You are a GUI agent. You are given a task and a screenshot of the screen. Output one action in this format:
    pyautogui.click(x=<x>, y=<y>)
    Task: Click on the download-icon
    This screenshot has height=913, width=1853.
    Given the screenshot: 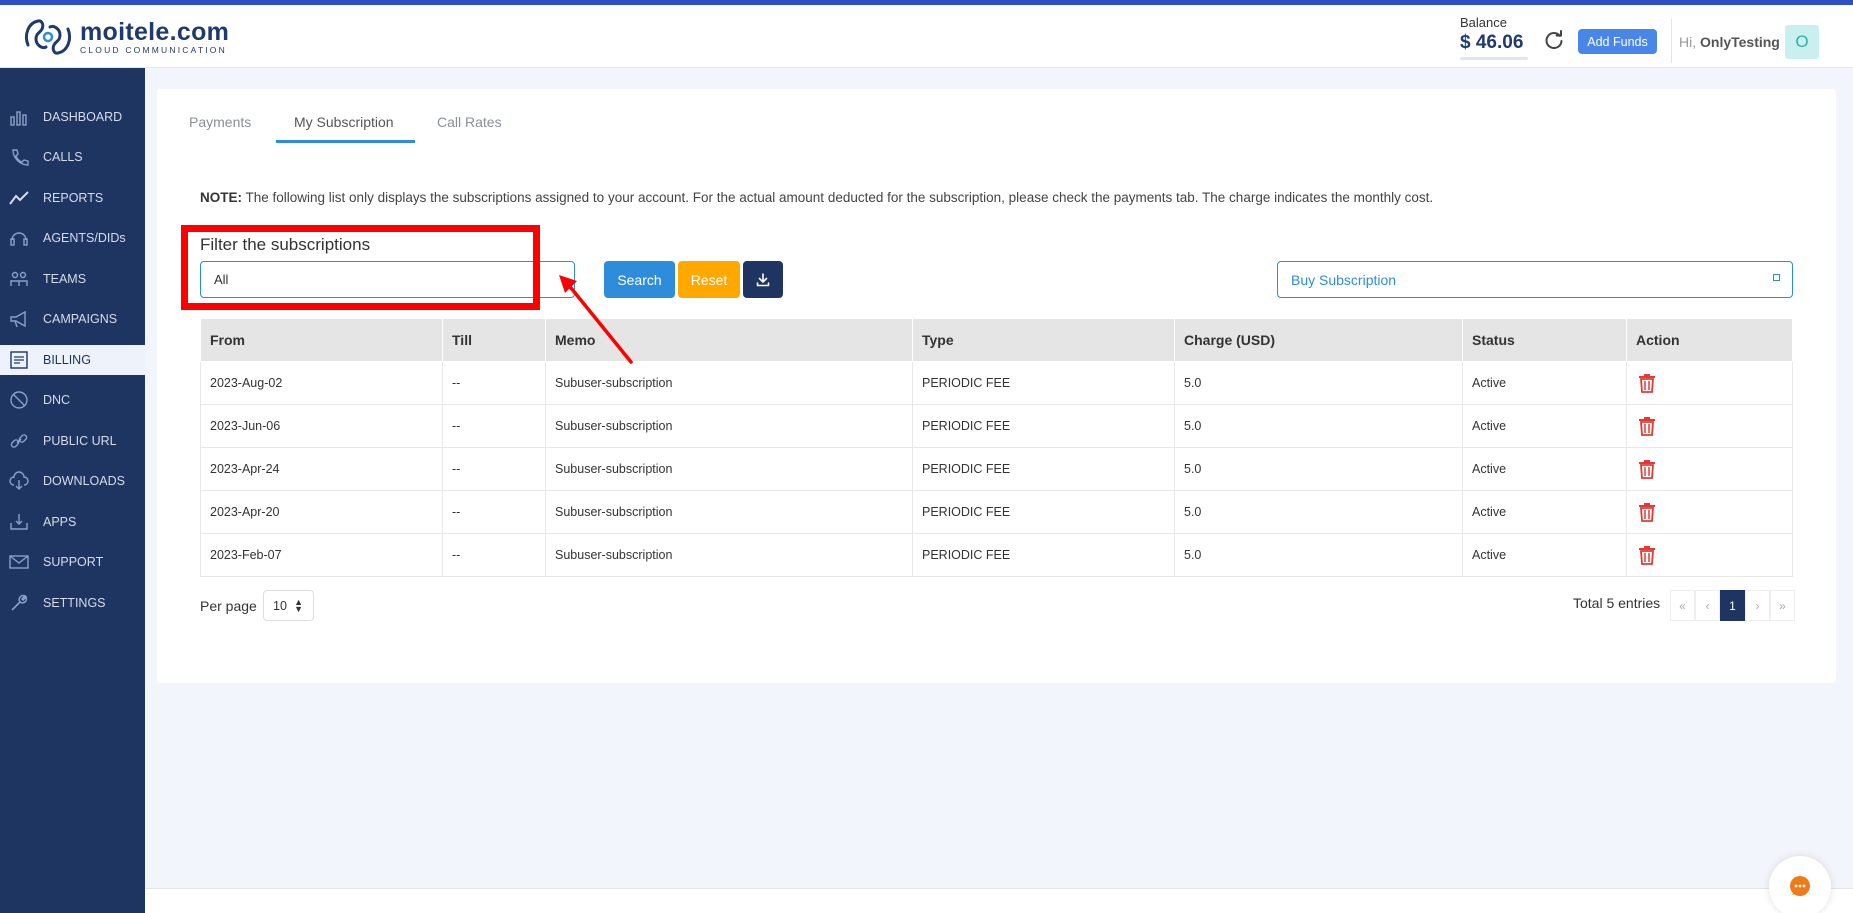 What is the action you would take?
    pyautogui.click(x=763, y=279)
    